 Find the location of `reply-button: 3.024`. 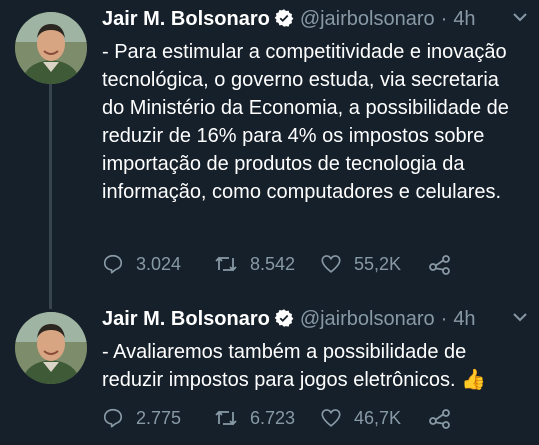

reply-button: 3.024 is located at coordinates (141, 264).